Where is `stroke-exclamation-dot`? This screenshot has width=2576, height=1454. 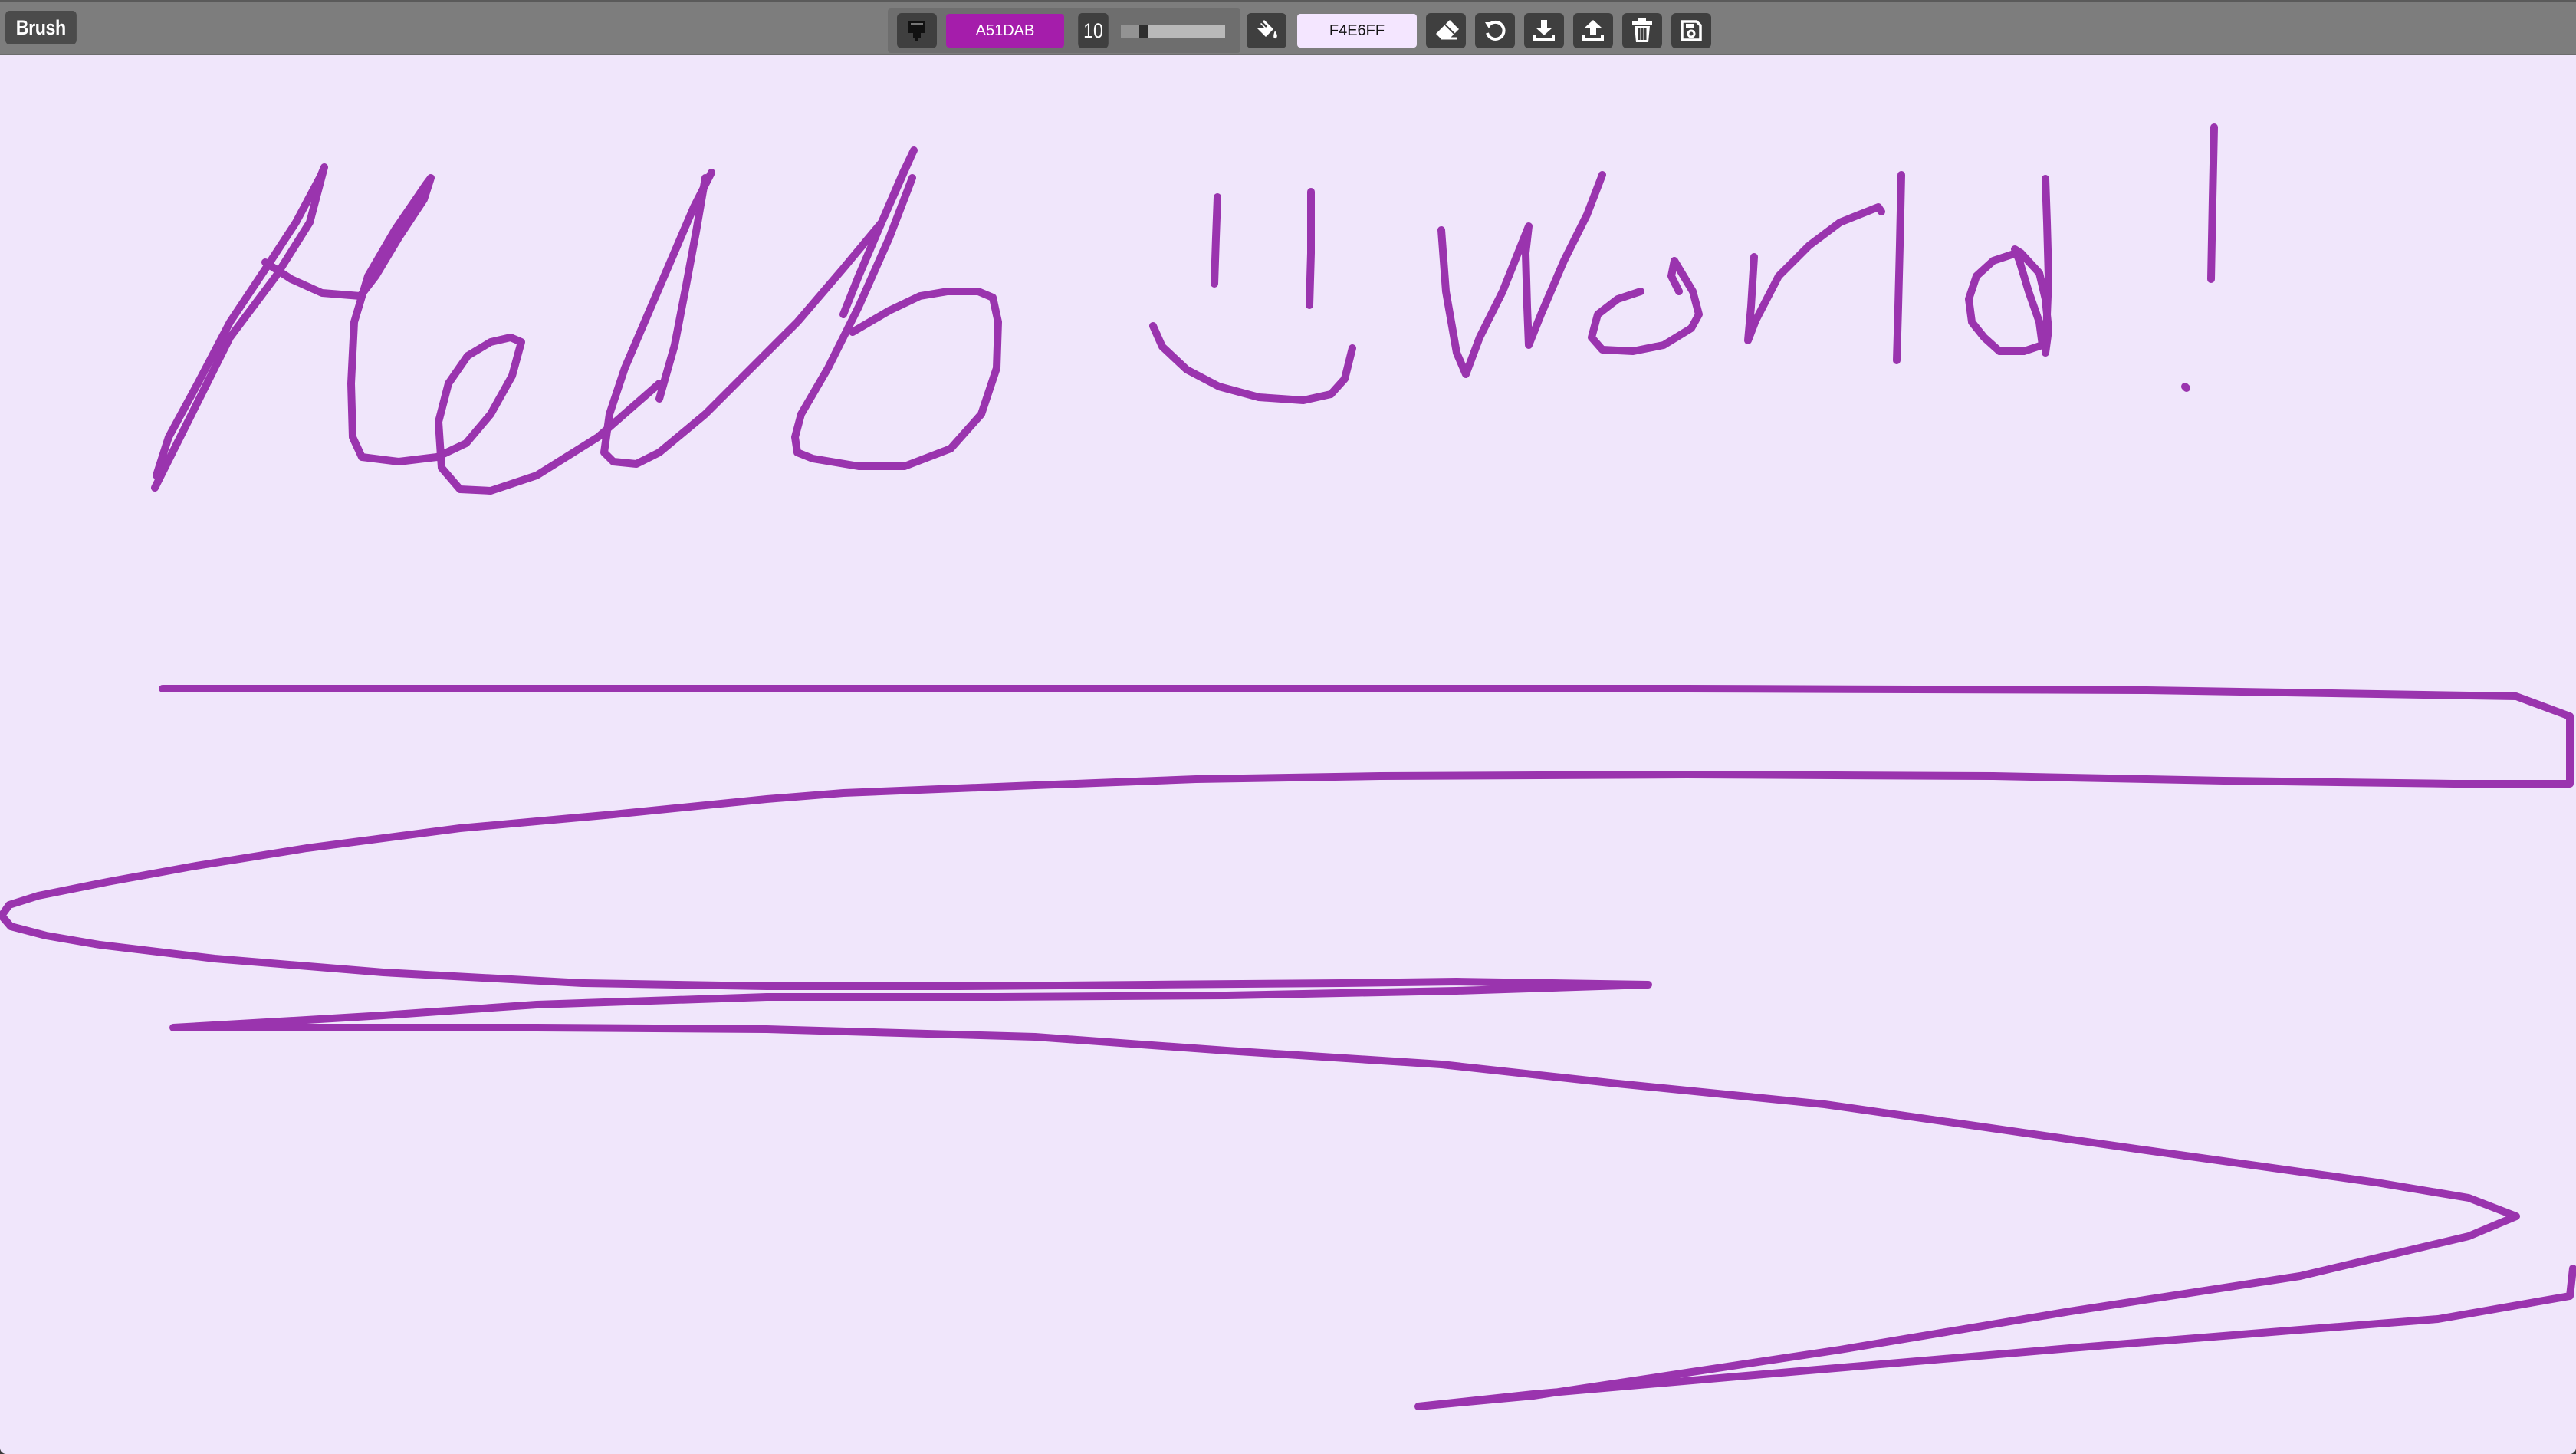 stroke-exclamation-dot is located at coordinates (2185, 387).